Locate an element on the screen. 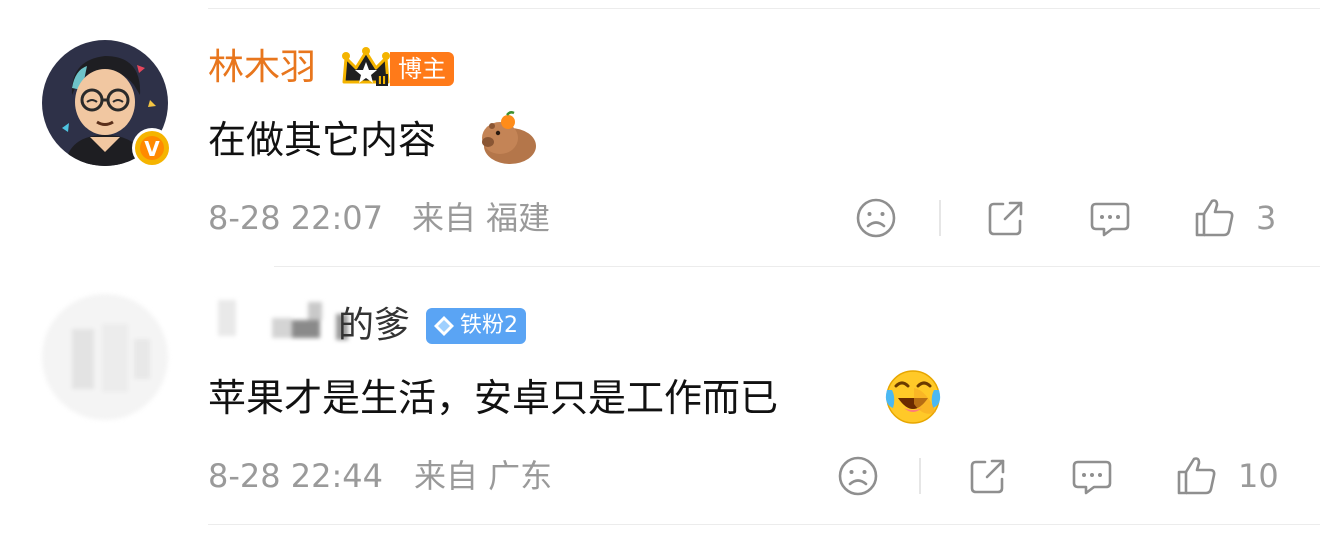 The height and width of the screenshot is (546, 1320). comment-date: 8-28 22:44 is located at coordinates (296, 476).